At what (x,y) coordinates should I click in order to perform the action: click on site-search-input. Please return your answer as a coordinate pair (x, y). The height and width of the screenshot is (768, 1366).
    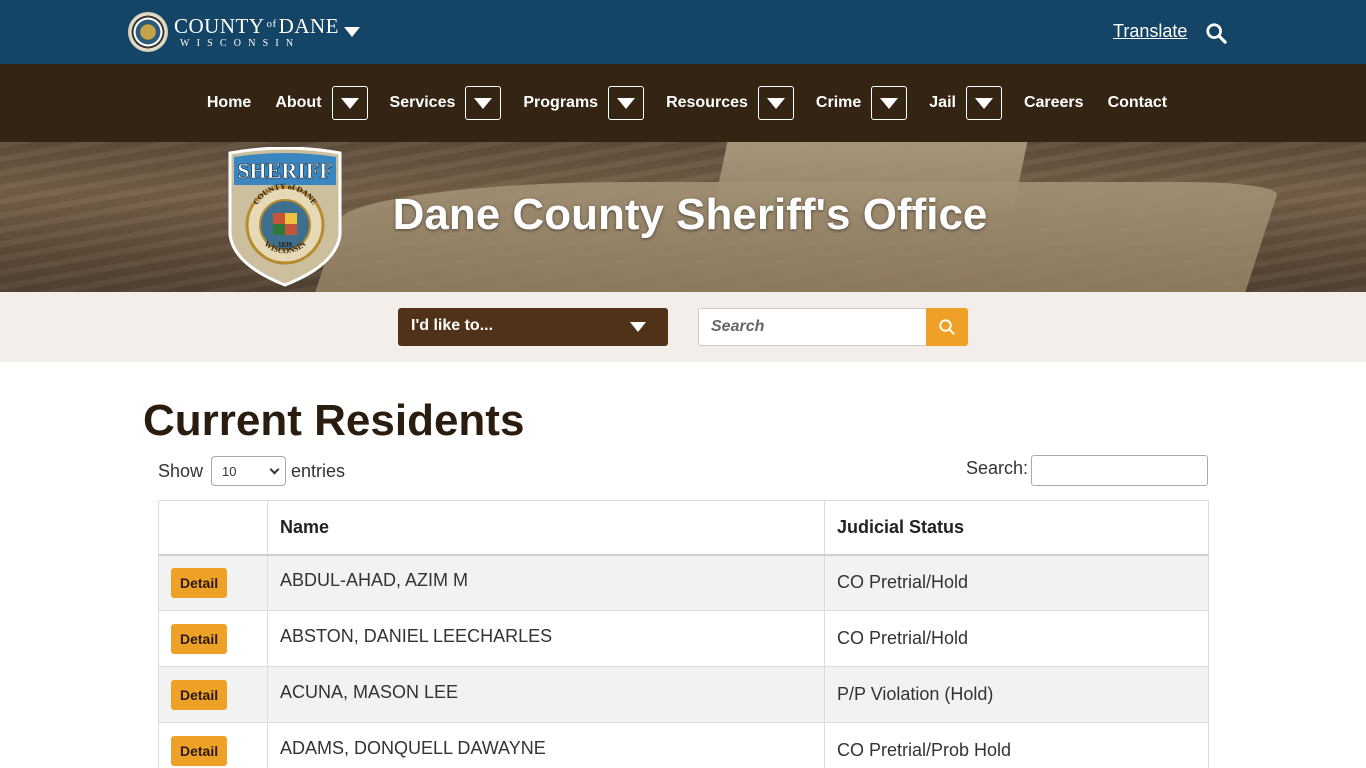
    Looking at the image, I should click on (812, 327).